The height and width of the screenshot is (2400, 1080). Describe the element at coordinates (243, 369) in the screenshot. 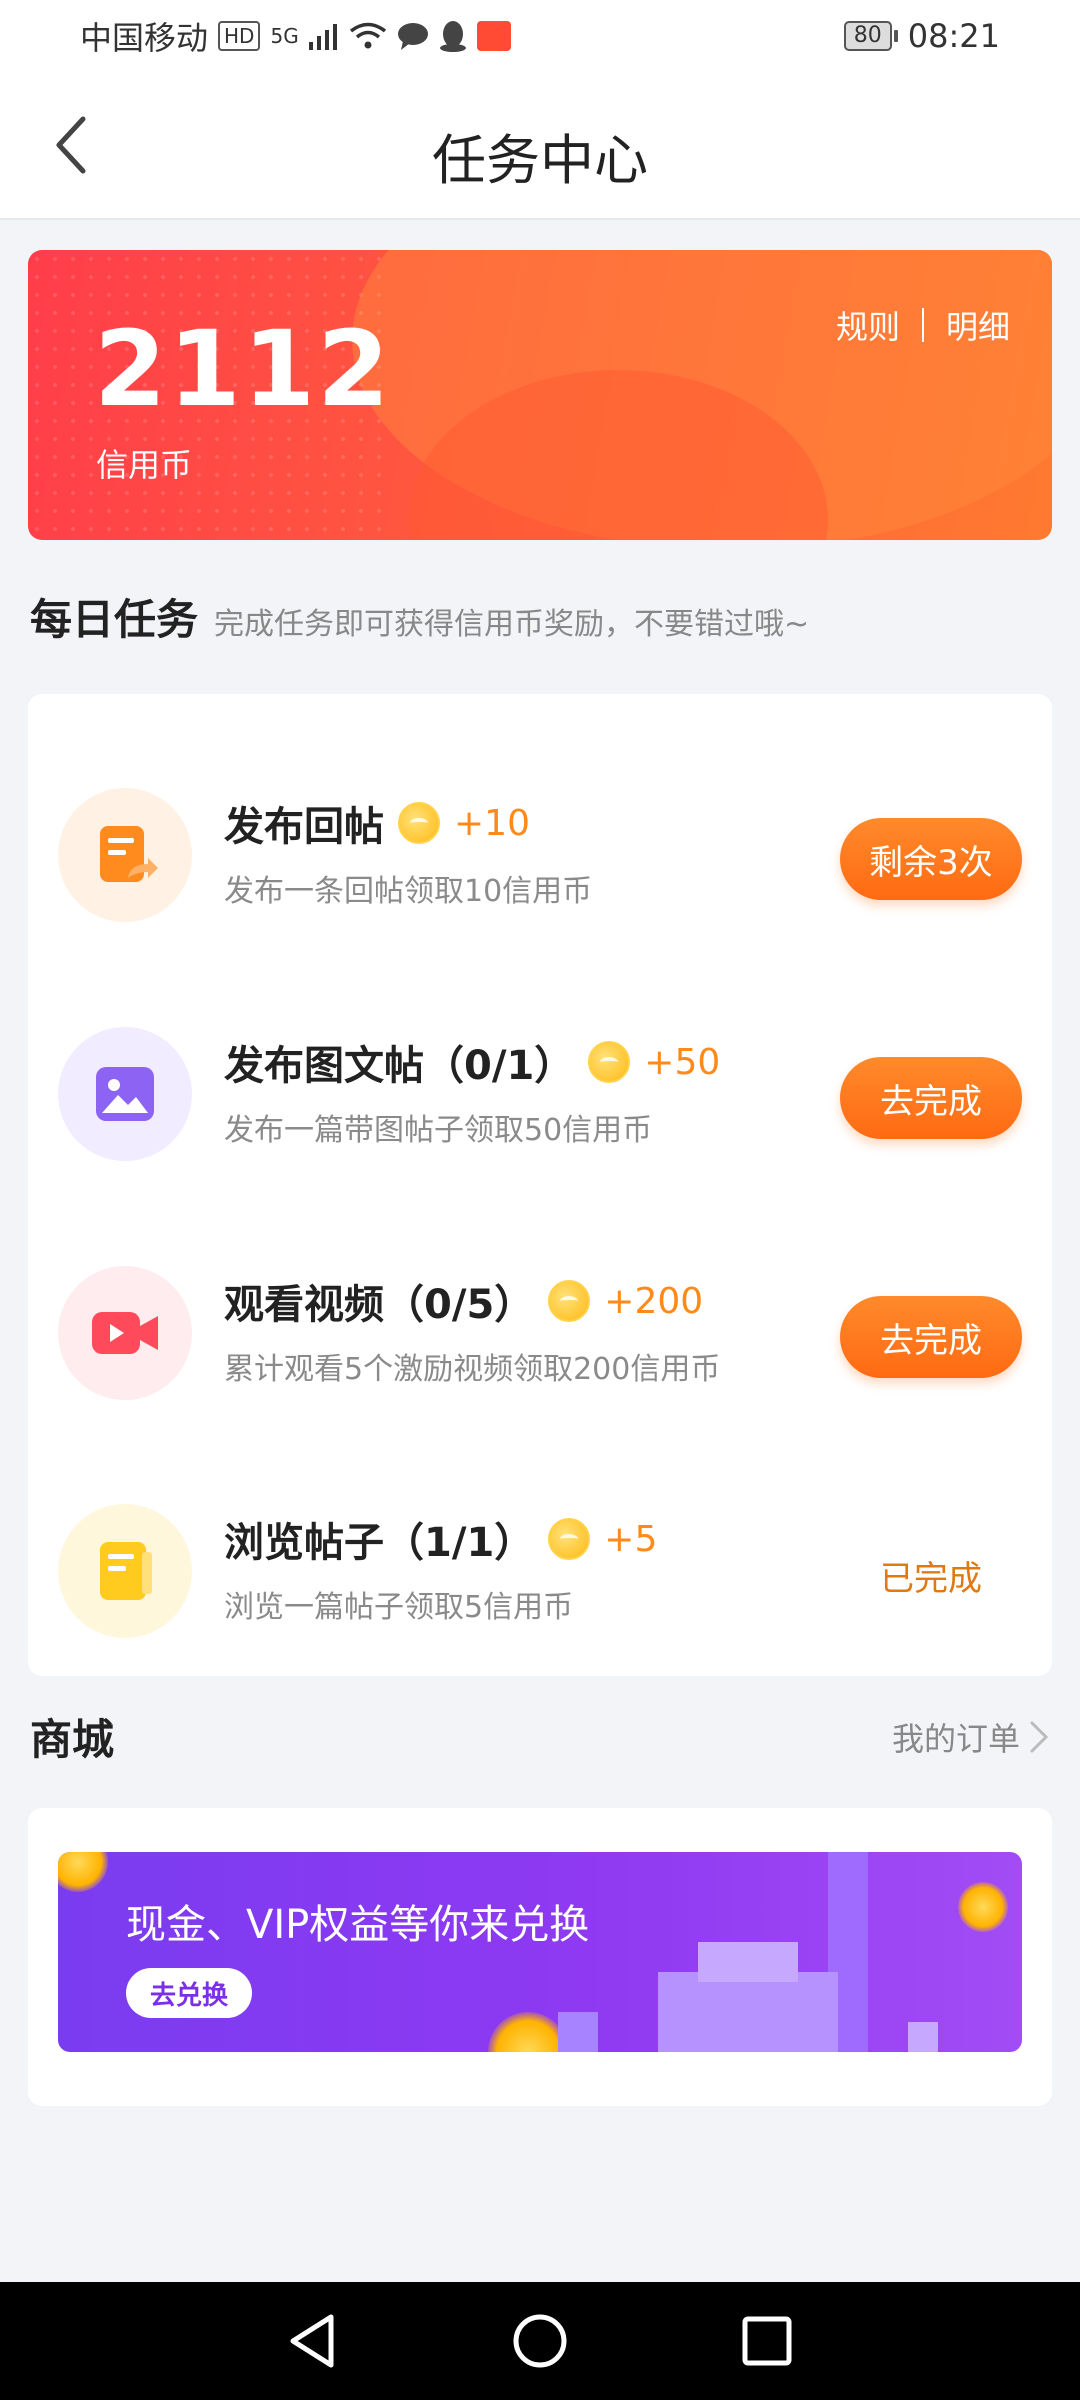

I see `credit-amount: 2112` at that location.